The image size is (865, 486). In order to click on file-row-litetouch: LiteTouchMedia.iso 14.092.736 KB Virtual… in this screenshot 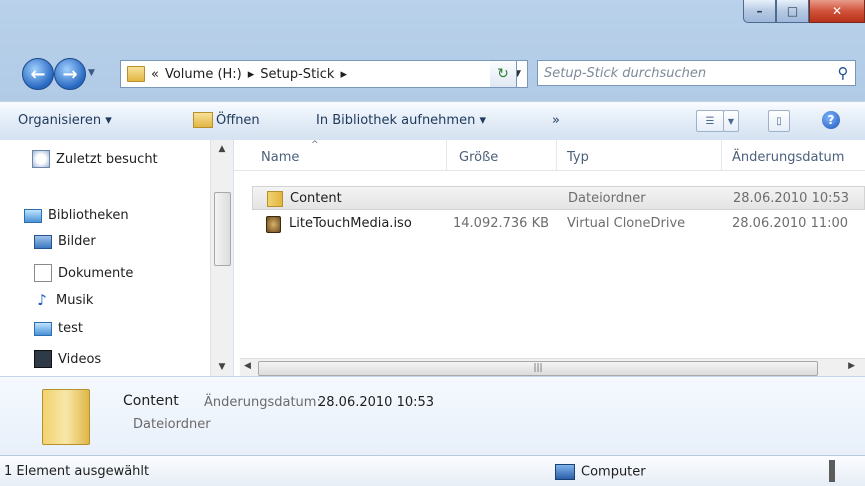, I will do `click(558, 224)`.